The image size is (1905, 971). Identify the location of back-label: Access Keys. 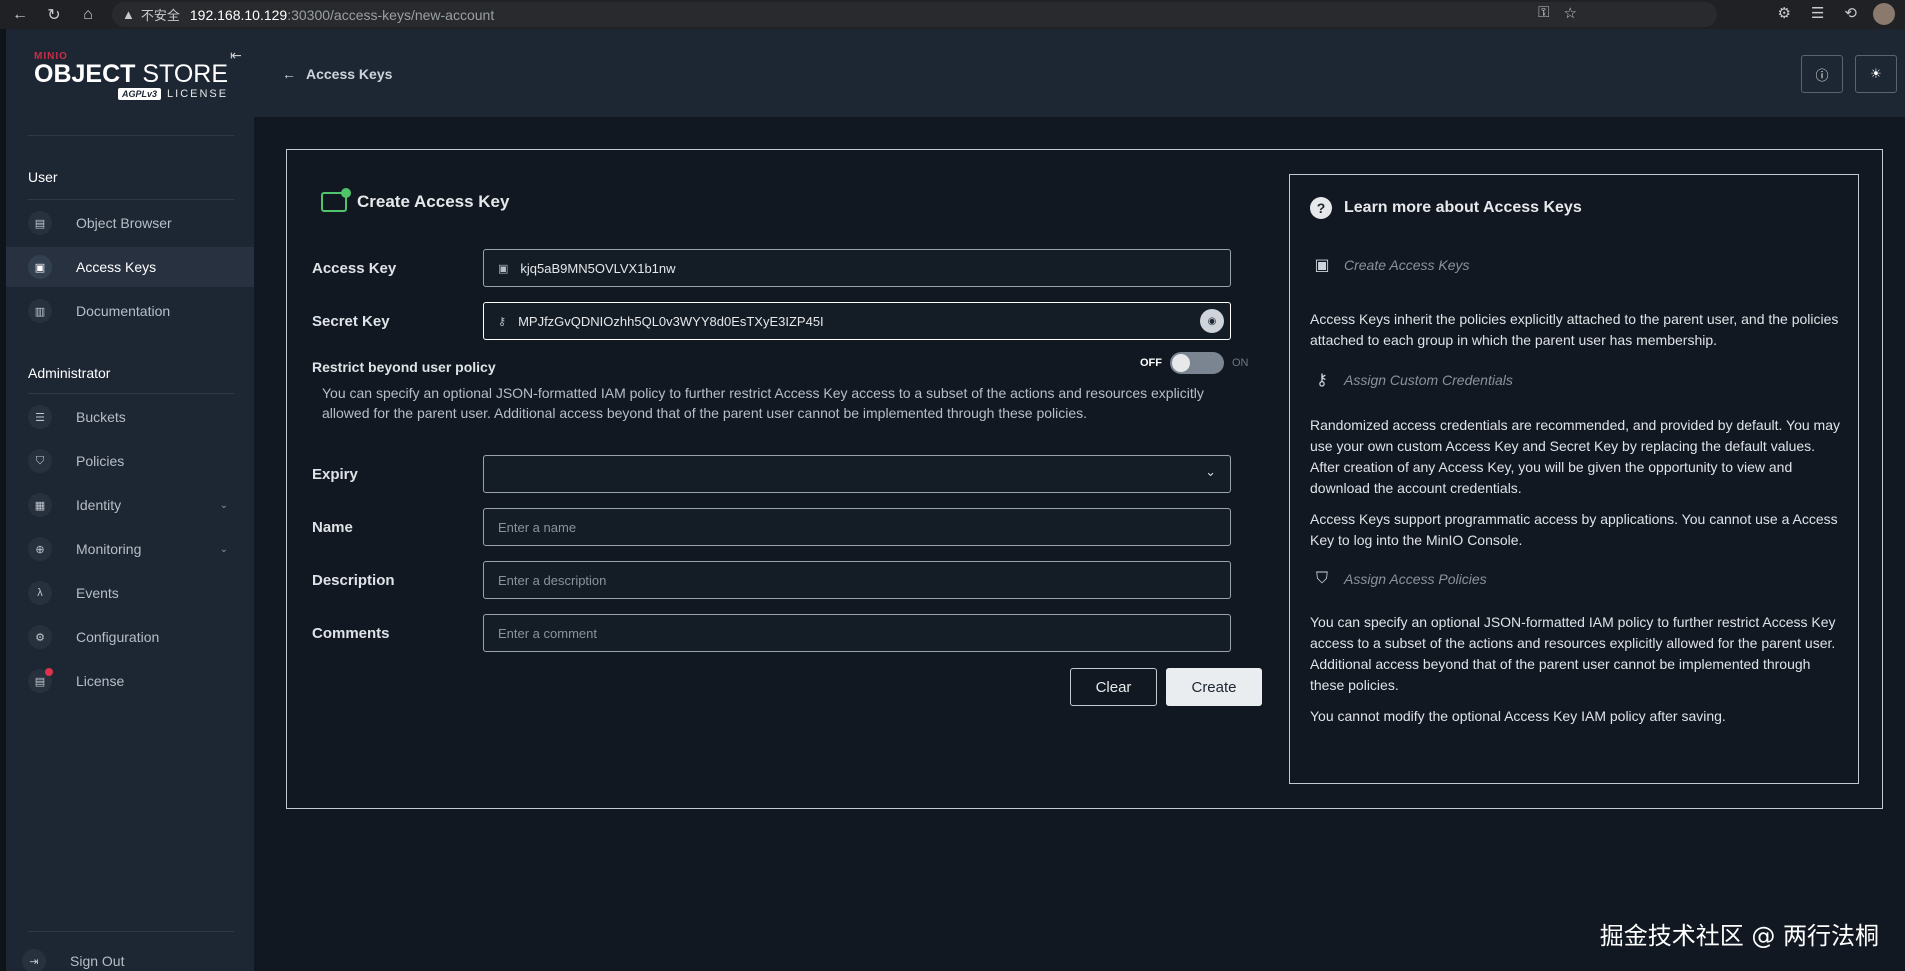
(349, 74).